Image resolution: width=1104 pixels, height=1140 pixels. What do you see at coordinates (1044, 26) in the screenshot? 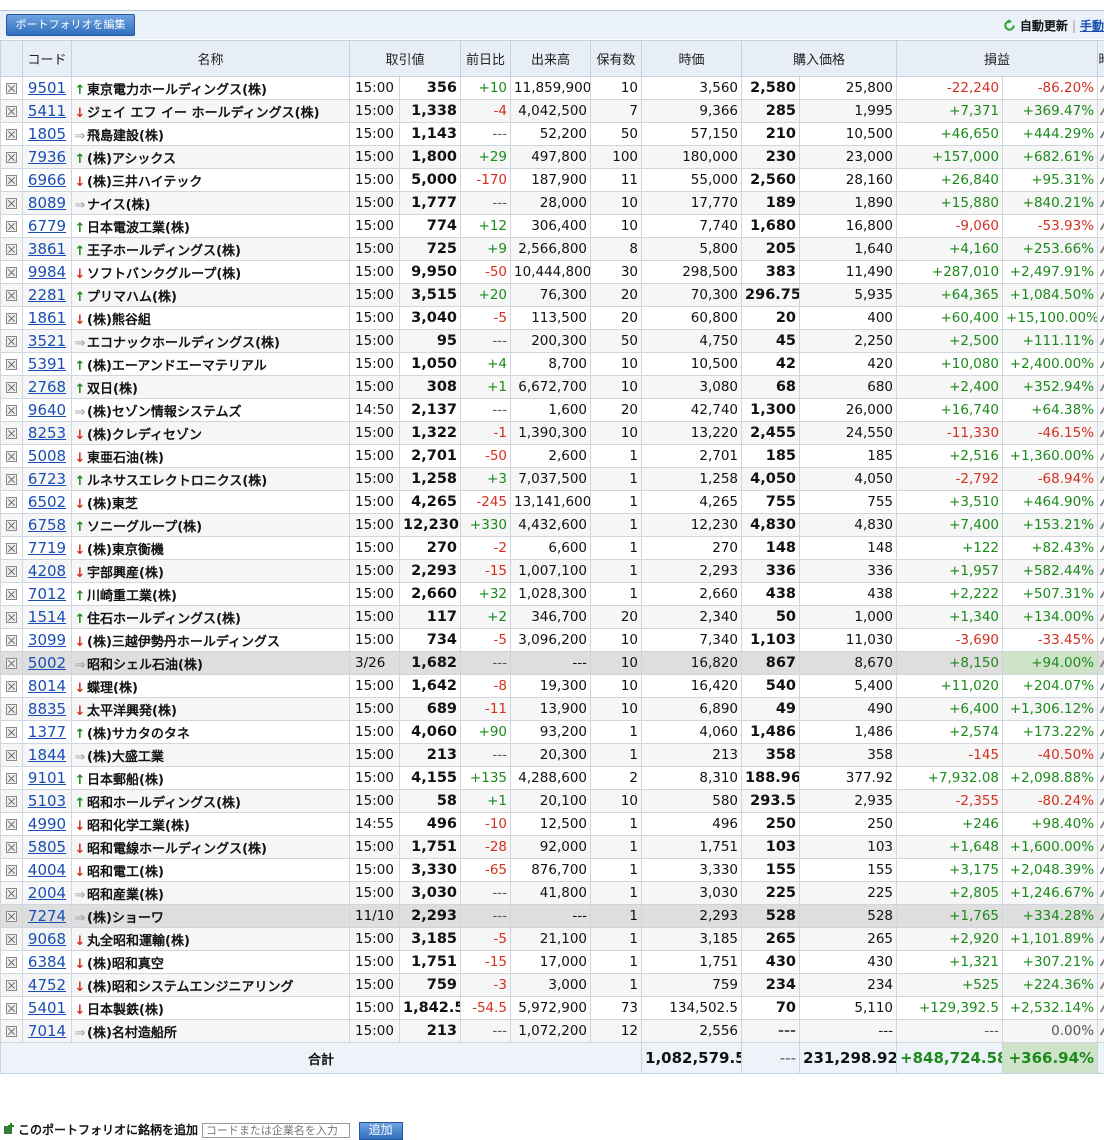
I see `auto-update-label: 自動更新` at bounding box center [1044, 26].